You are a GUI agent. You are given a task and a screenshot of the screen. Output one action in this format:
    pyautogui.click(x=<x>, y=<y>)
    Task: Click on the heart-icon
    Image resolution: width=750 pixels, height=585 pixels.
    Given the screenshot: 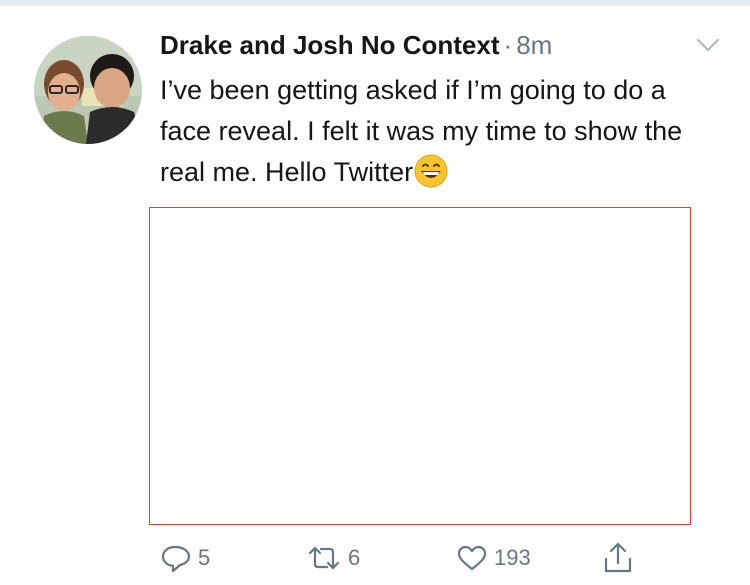 What is the action you would take?
    pyautogui.click(x=472, y=558)
    